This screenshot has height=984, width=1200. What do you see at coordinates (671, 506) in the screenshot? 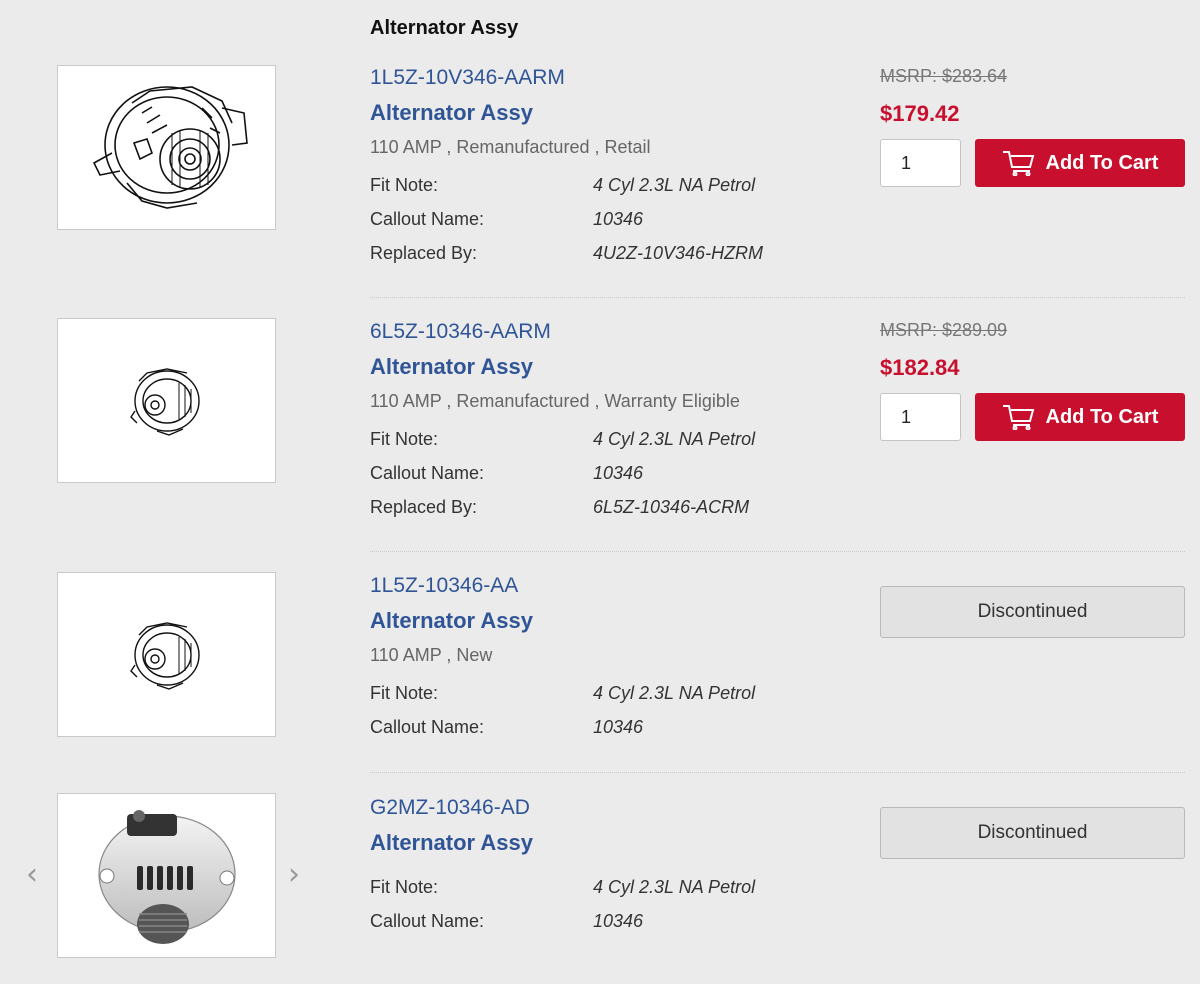
I see `spec-value: 6L5Z-10346-ACRM` at bounding box center [671, 506].